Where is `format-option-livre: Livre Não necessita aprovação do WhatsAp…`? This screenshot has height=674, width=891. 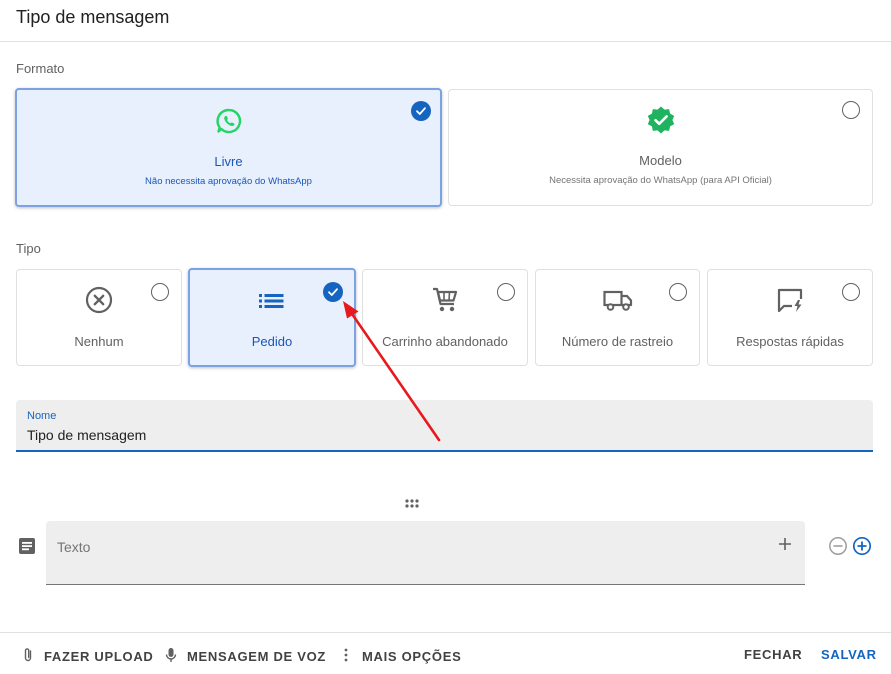
format-option-livre: Livre Não necessita aprovação do WhatsAp… is located at coordinates (228, 147).